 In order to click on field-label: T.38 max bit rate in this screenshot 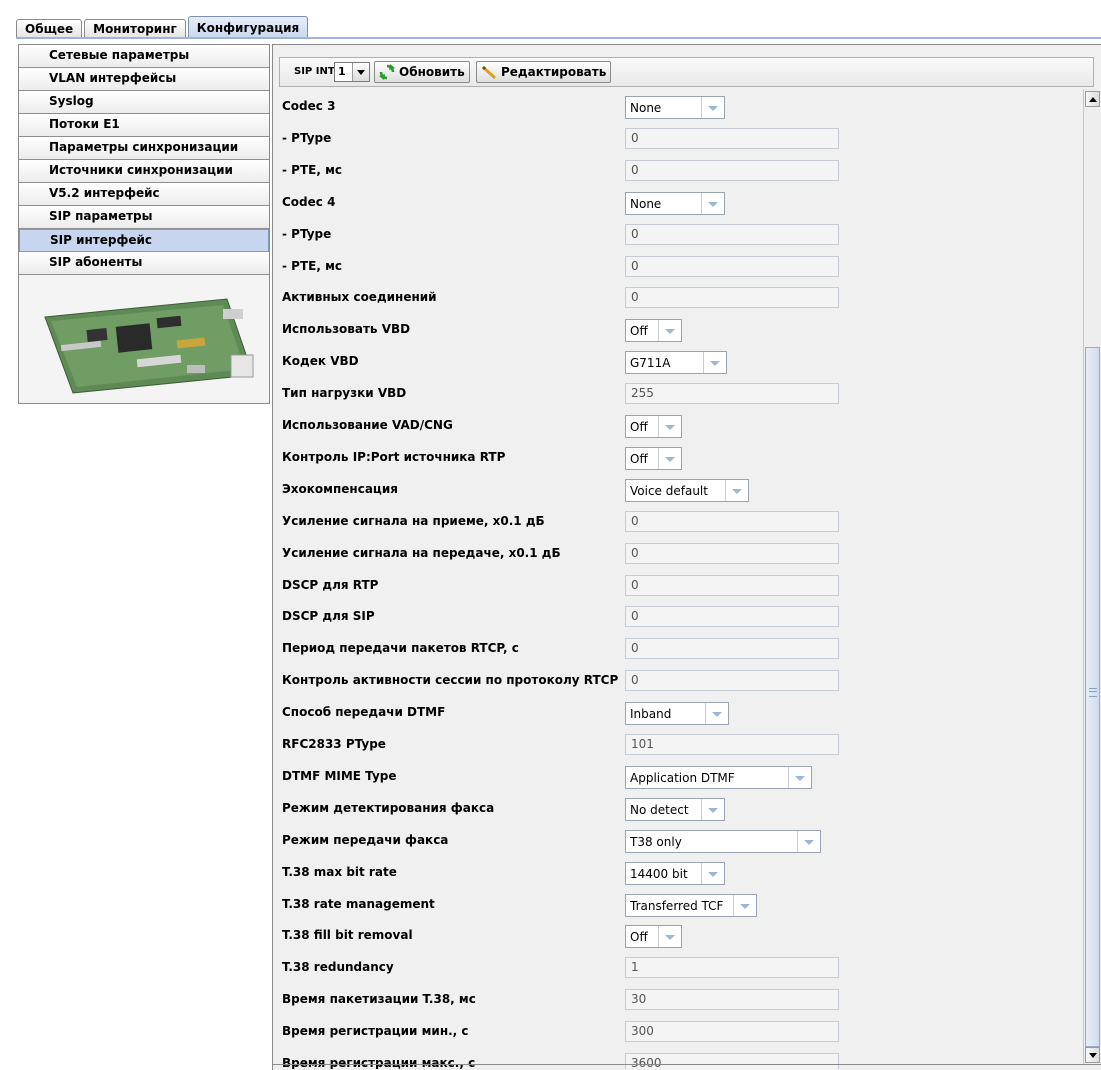, I will do `click(339, 872)`.